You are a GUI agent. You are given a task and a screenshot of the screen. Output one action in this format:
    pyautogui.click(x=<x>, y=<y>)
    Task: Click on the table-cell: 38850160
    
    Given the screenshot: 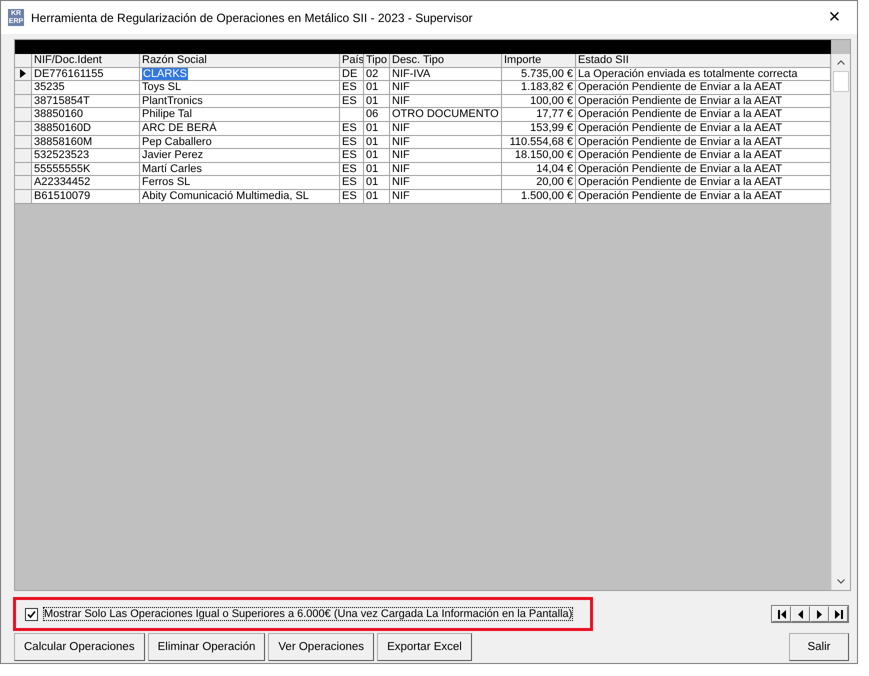 What is the action you would take?
    pyautogui.click(x=86, y=115)
    